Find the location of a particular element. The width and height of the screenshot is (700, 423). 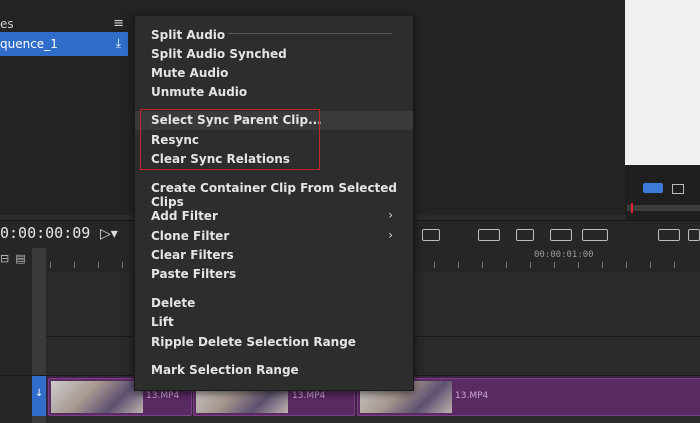

menu-item-add-filter: Add Filter › is located at coordinates (274, 216).